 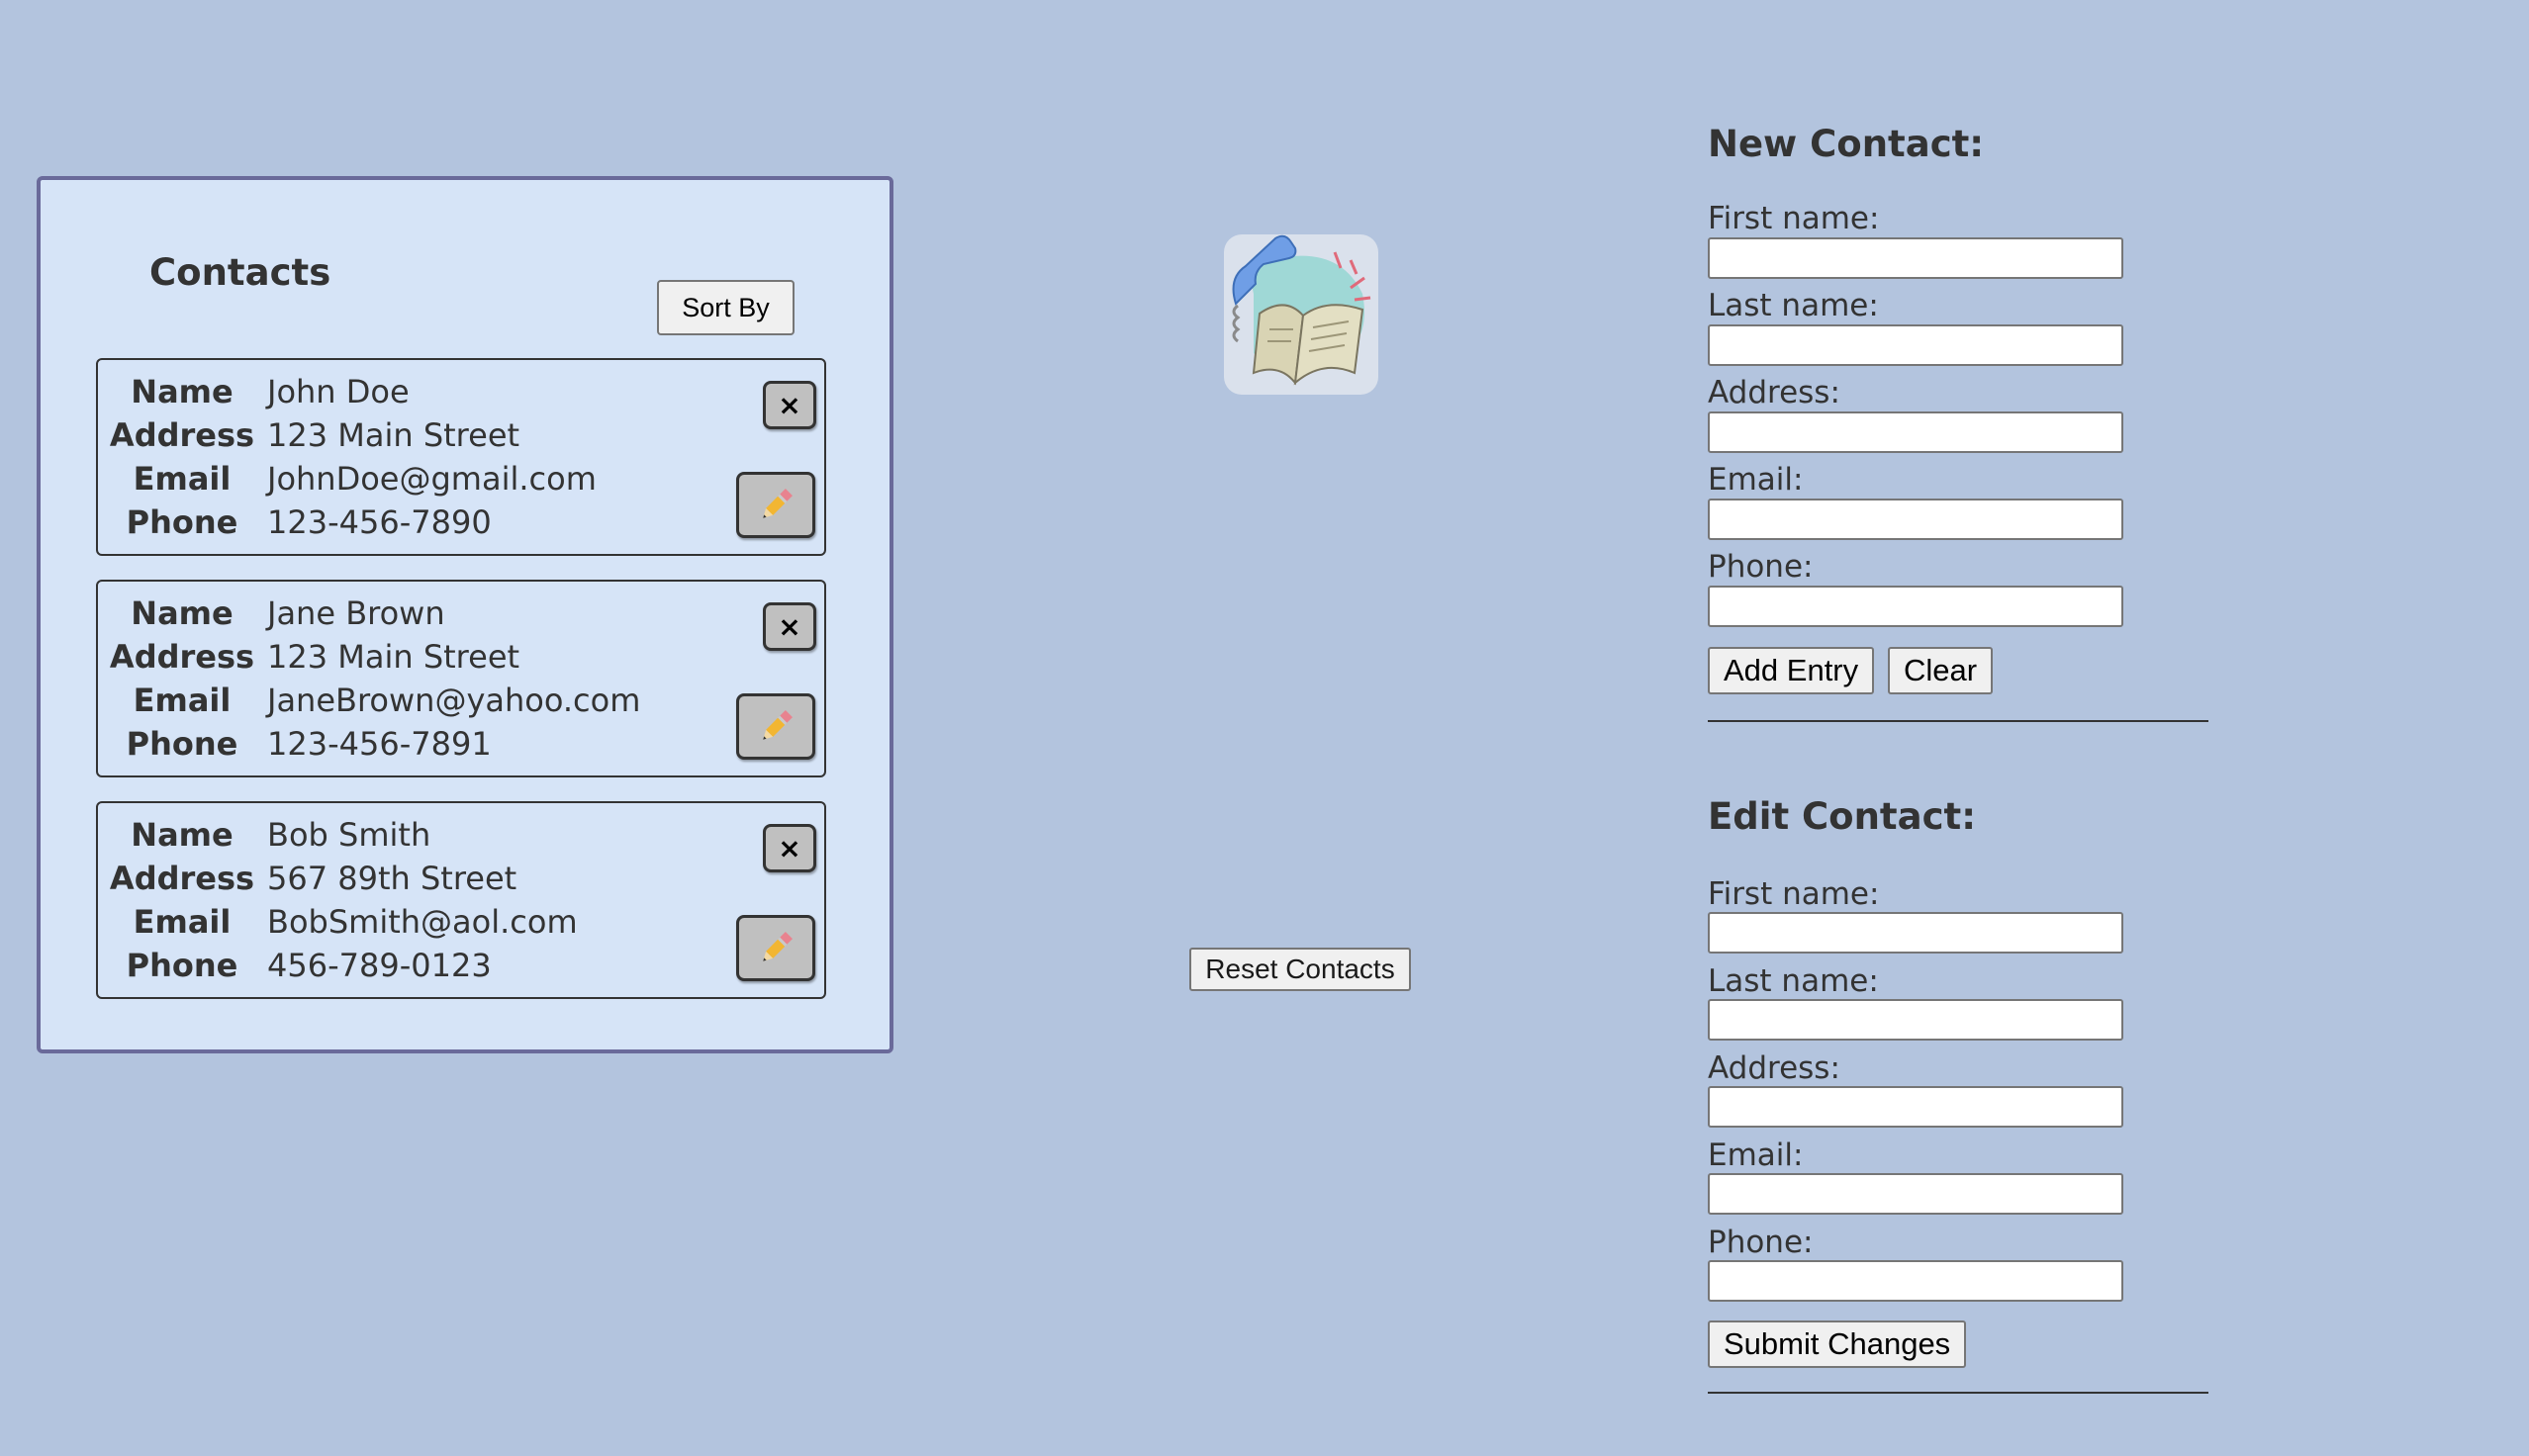 What do you see at coordinates (1916, 345) in the screenshot?
I see `new-last-name-input` at bounding box center [1916, 345].